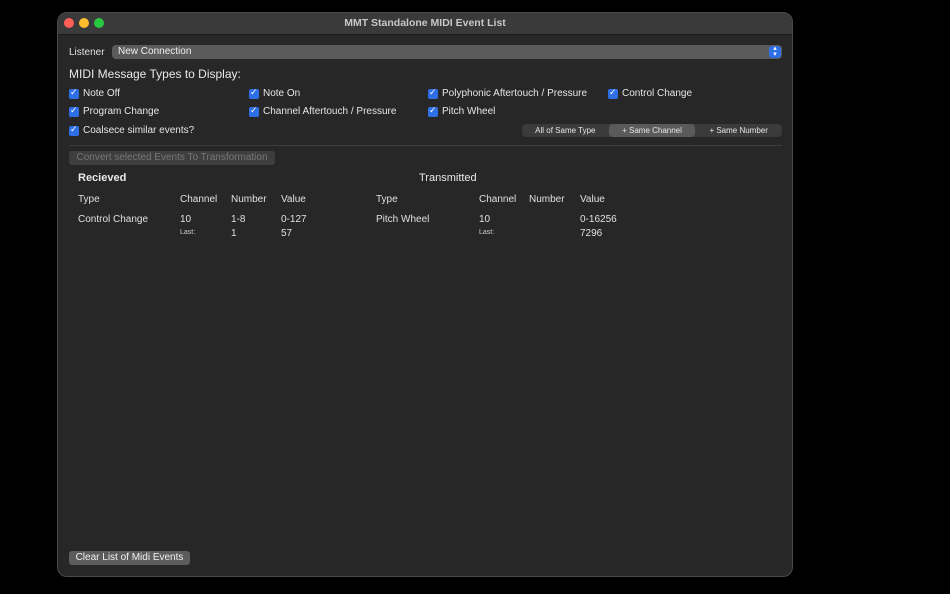 Image resolution: width=950 pixels, height=594 pixels. What do you see at coordinates (69, 23) in the screenshot?
I see `close-window-button` at bounding box center [69, 23].